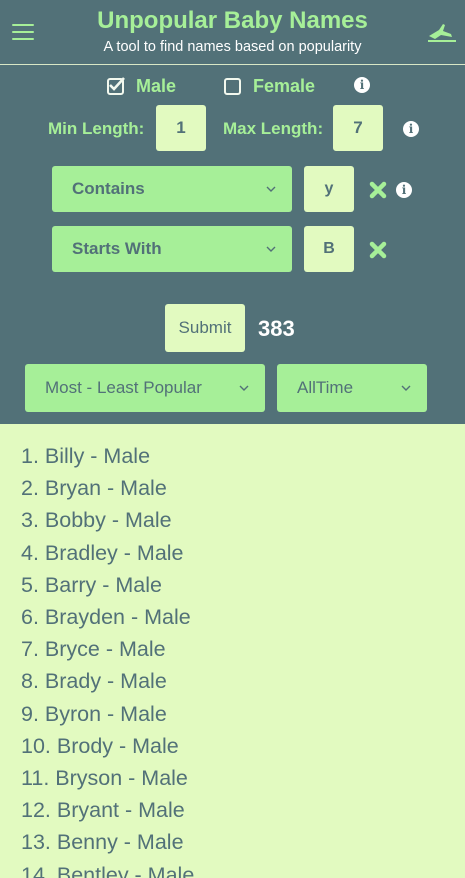  Describe the element at coordinates (102, 552) in the screenshot. I see `list-item: 4. Bradley - Male` at that location.